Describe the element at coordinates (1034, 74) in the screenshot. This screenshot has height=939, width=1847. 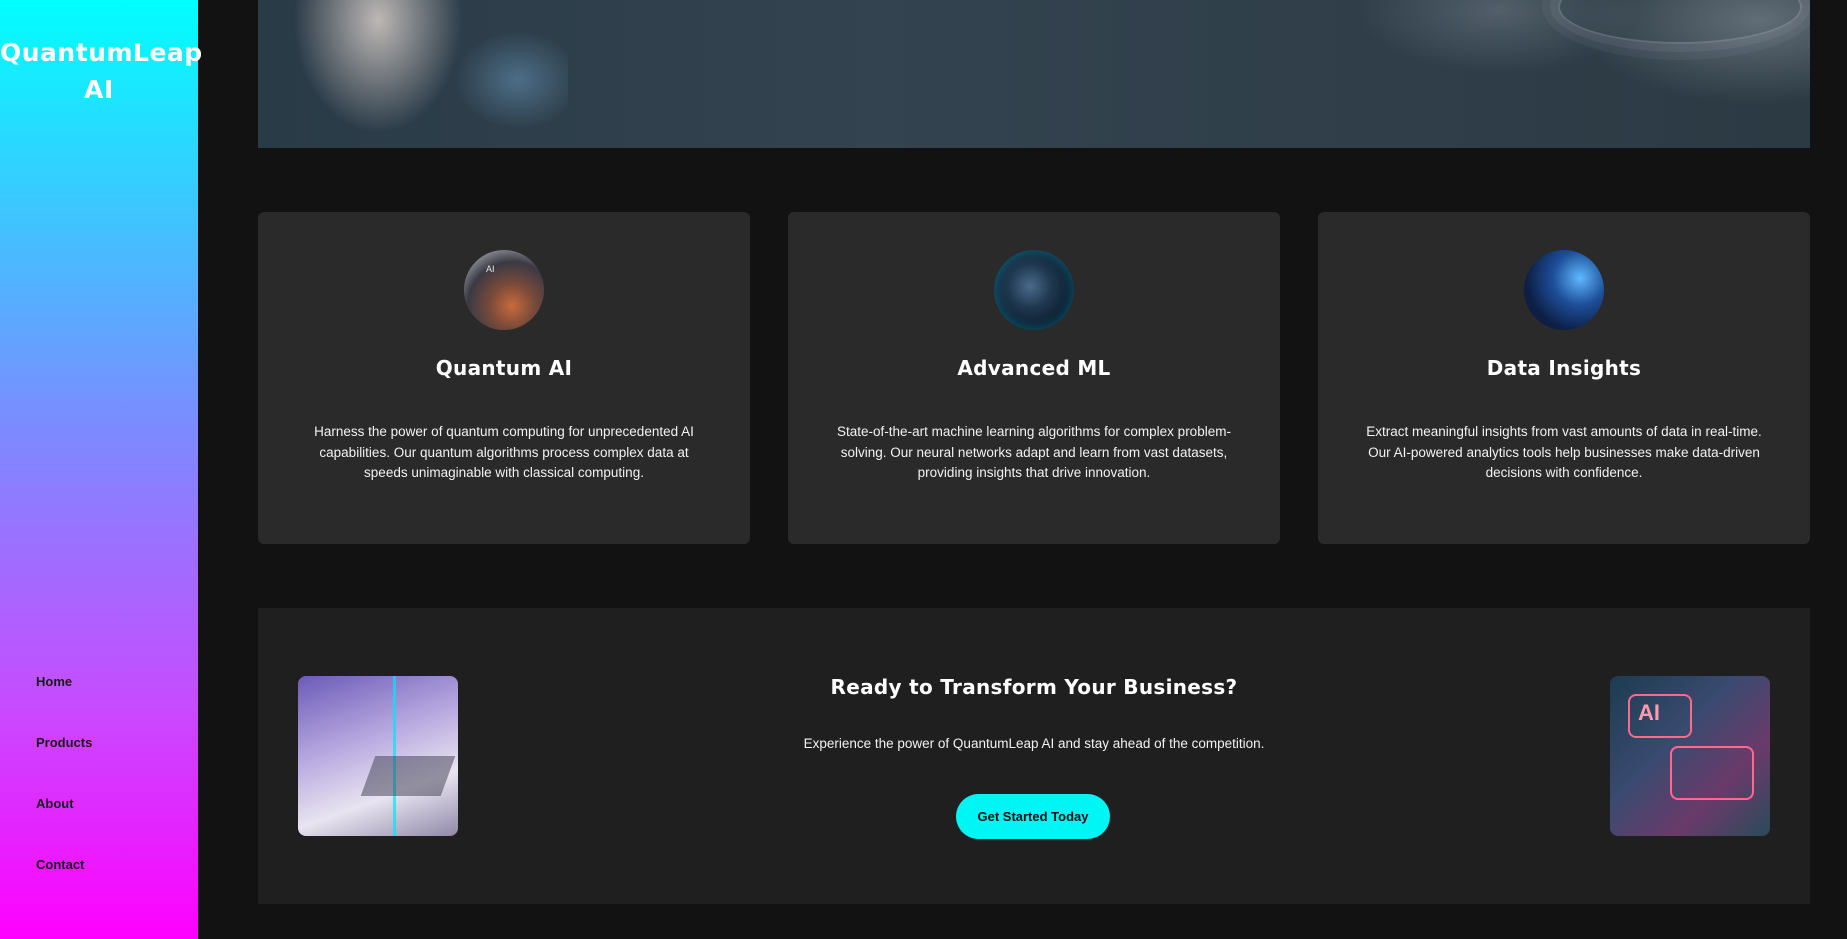
I see `hero-banner-image` at that location.